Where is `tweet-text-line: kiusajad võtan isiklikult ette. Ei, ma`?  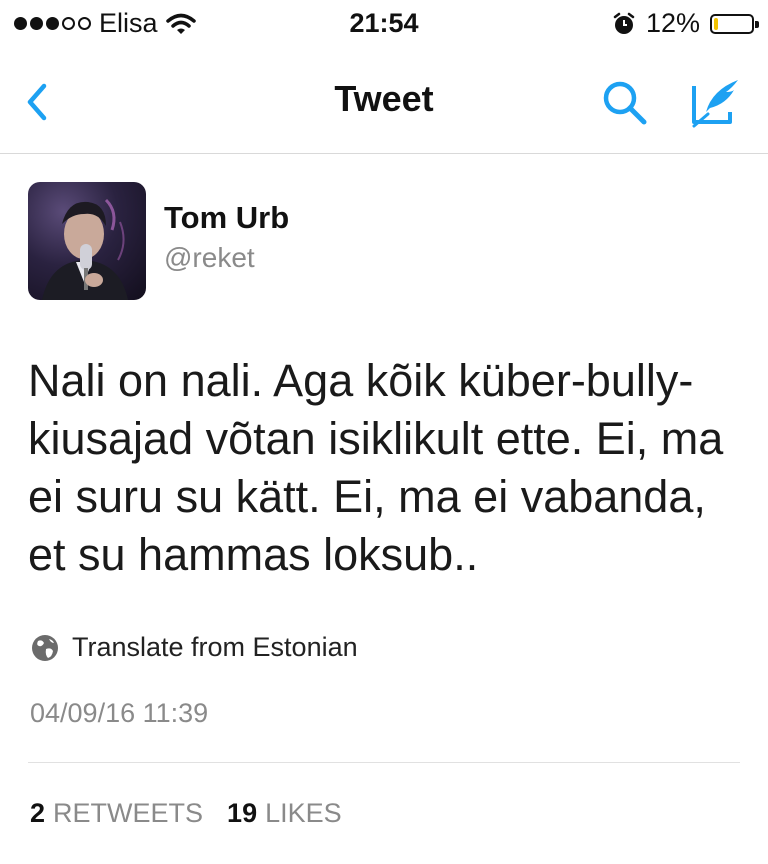
tweet-text-line: kiusajad võtan isiklikult ette. Ei, ma is located at coordinates (376, 438).